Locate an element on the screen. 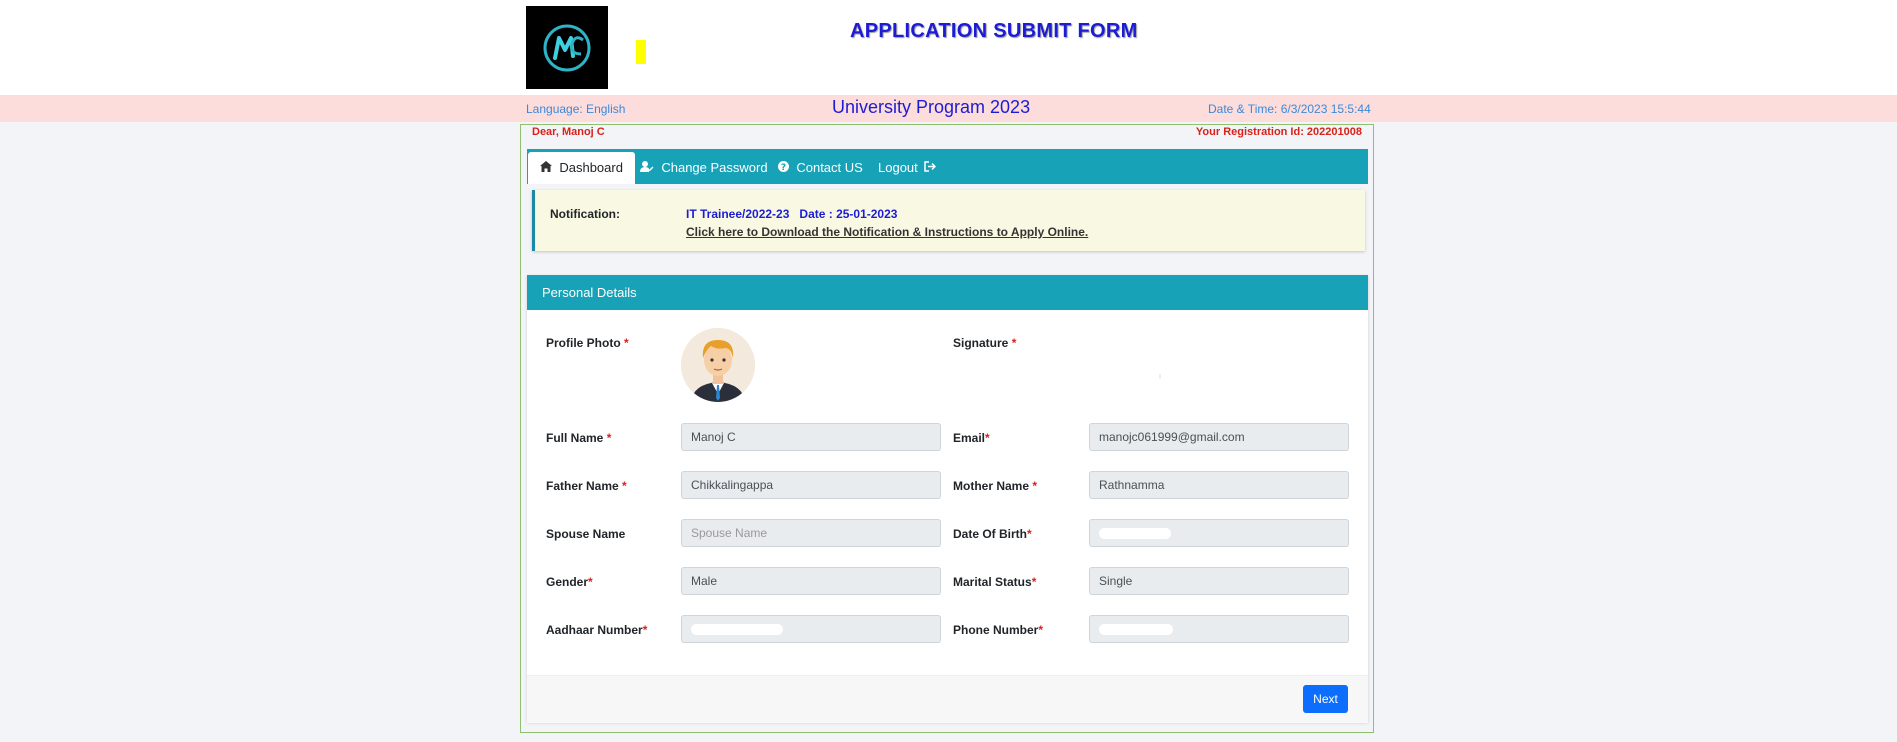  home-icon is located at coordinates (547, 168).